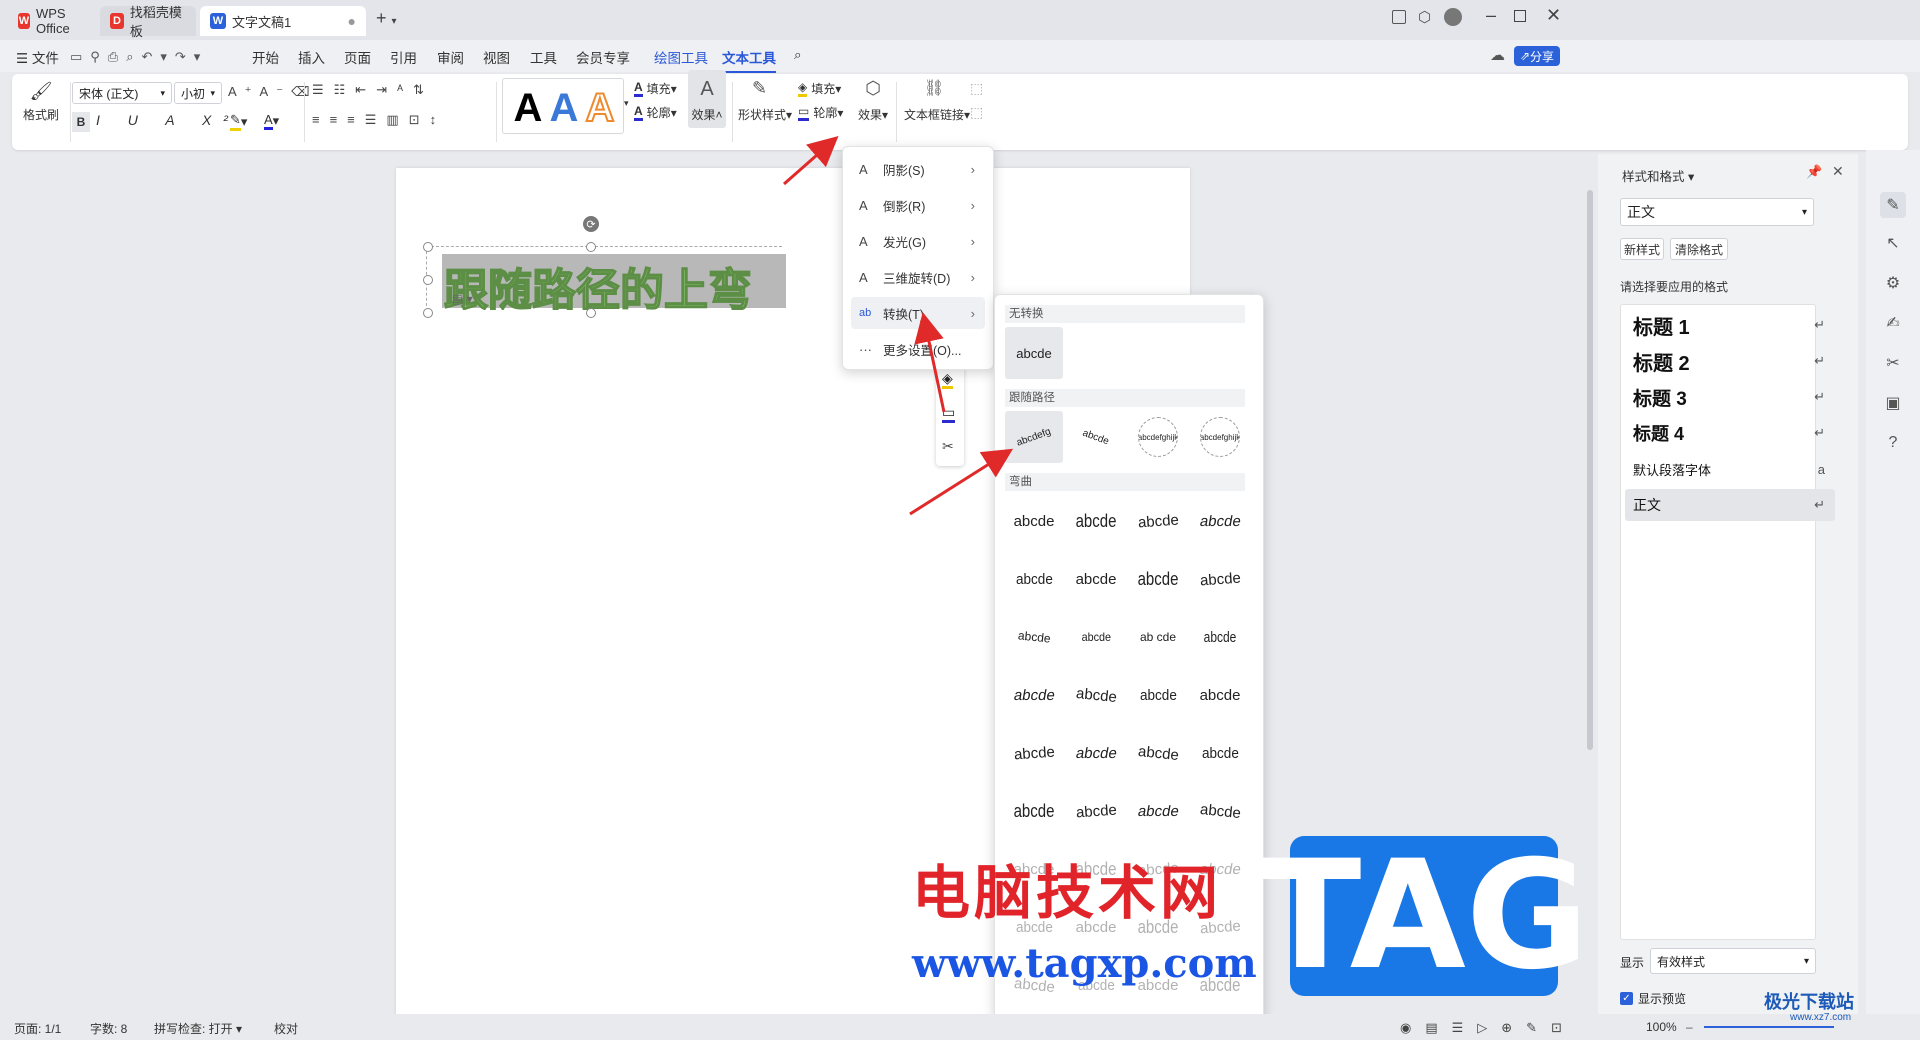  I want to click on zoom-out-icon: –, so click(1689, 1027).